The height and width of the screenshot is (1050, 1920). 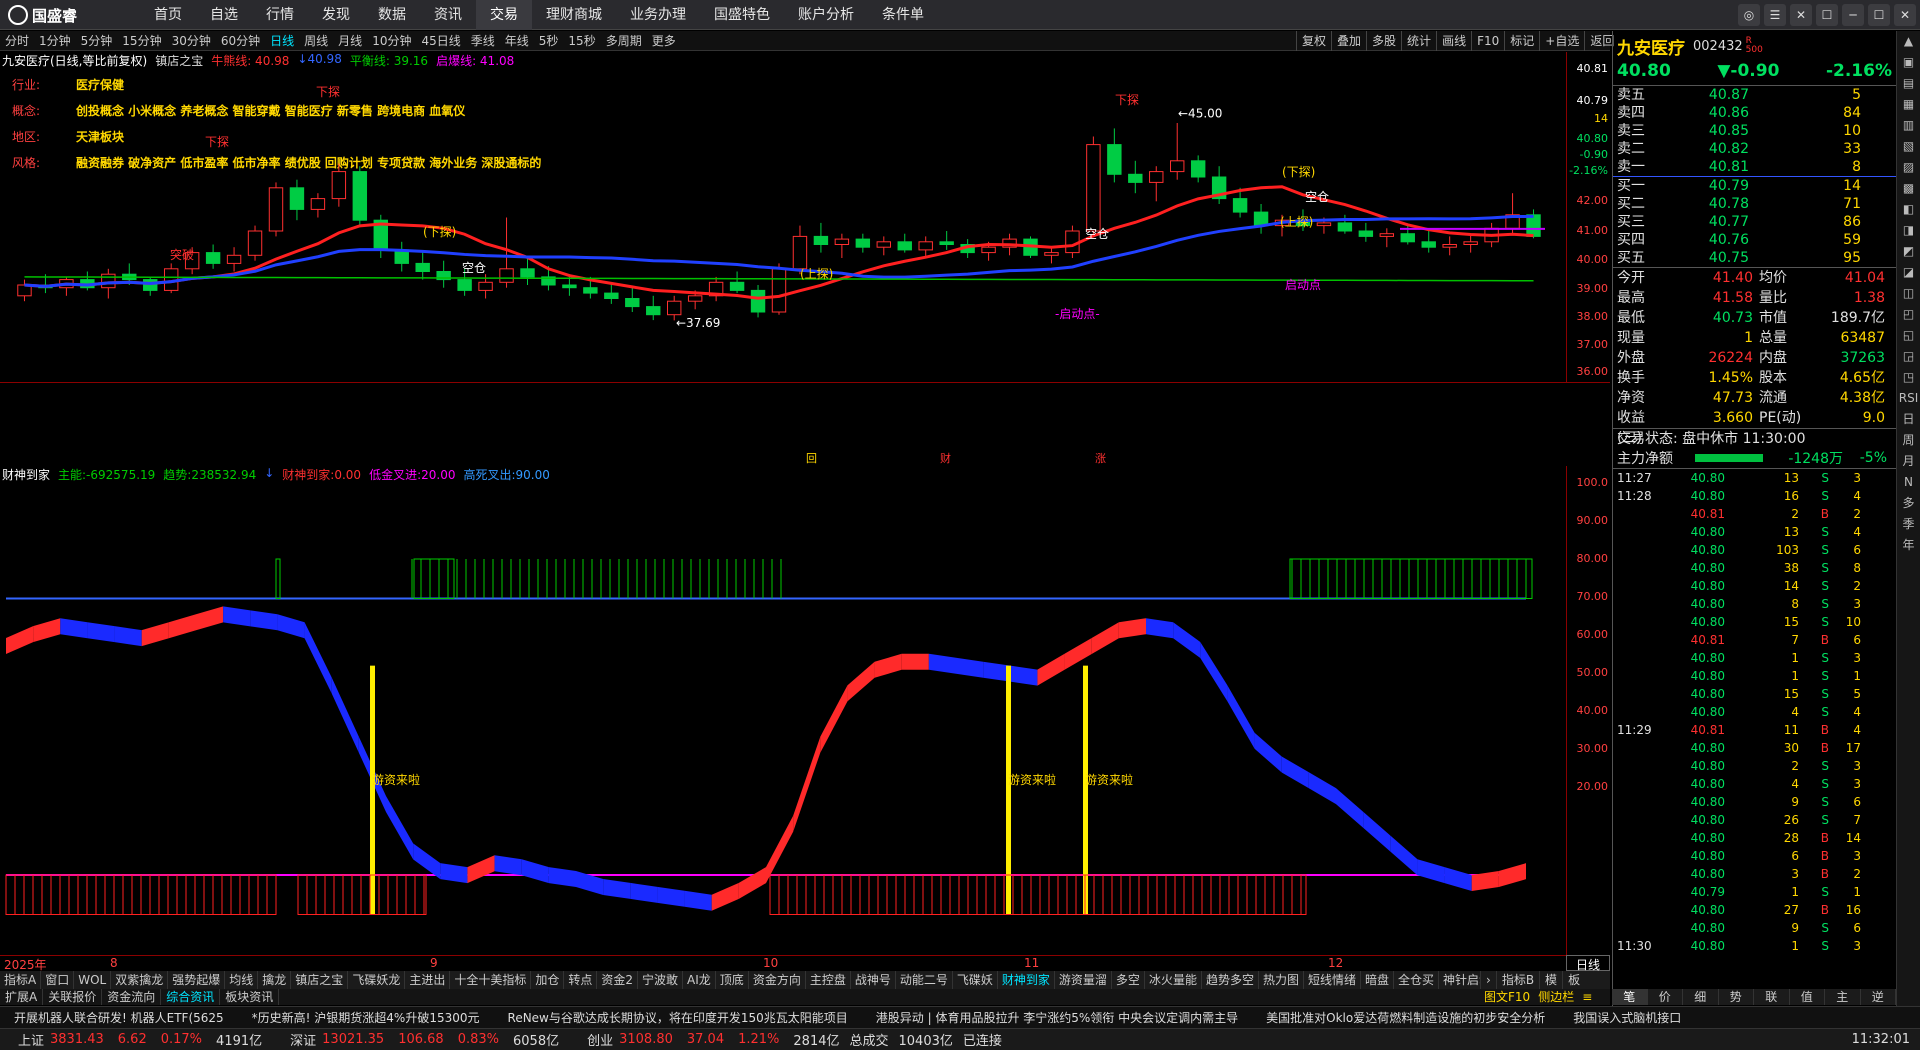 What do you see at coordinates (1879, 15) in the screenshot?
I see `window-button-5-icon: ☐` at bounding box center [1879, 15].